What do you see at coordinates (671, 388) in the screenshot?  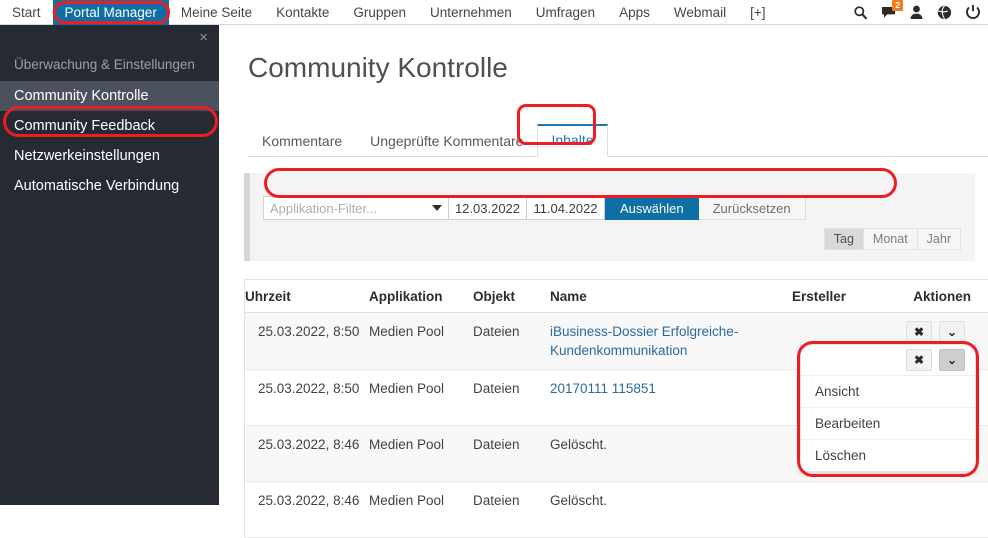 I see `cell-name: 20170111 115851` at bounding box center [671, 388].